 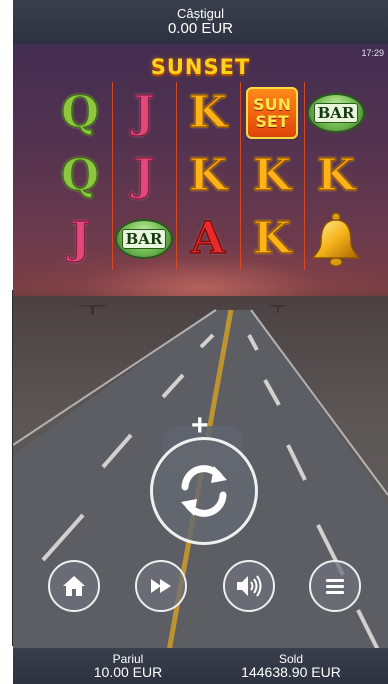 What do you see at coordinates (291, 672) in the screenshot?
I see `balance-value: 144638.90 EUR` at bounding box center [291, 672].